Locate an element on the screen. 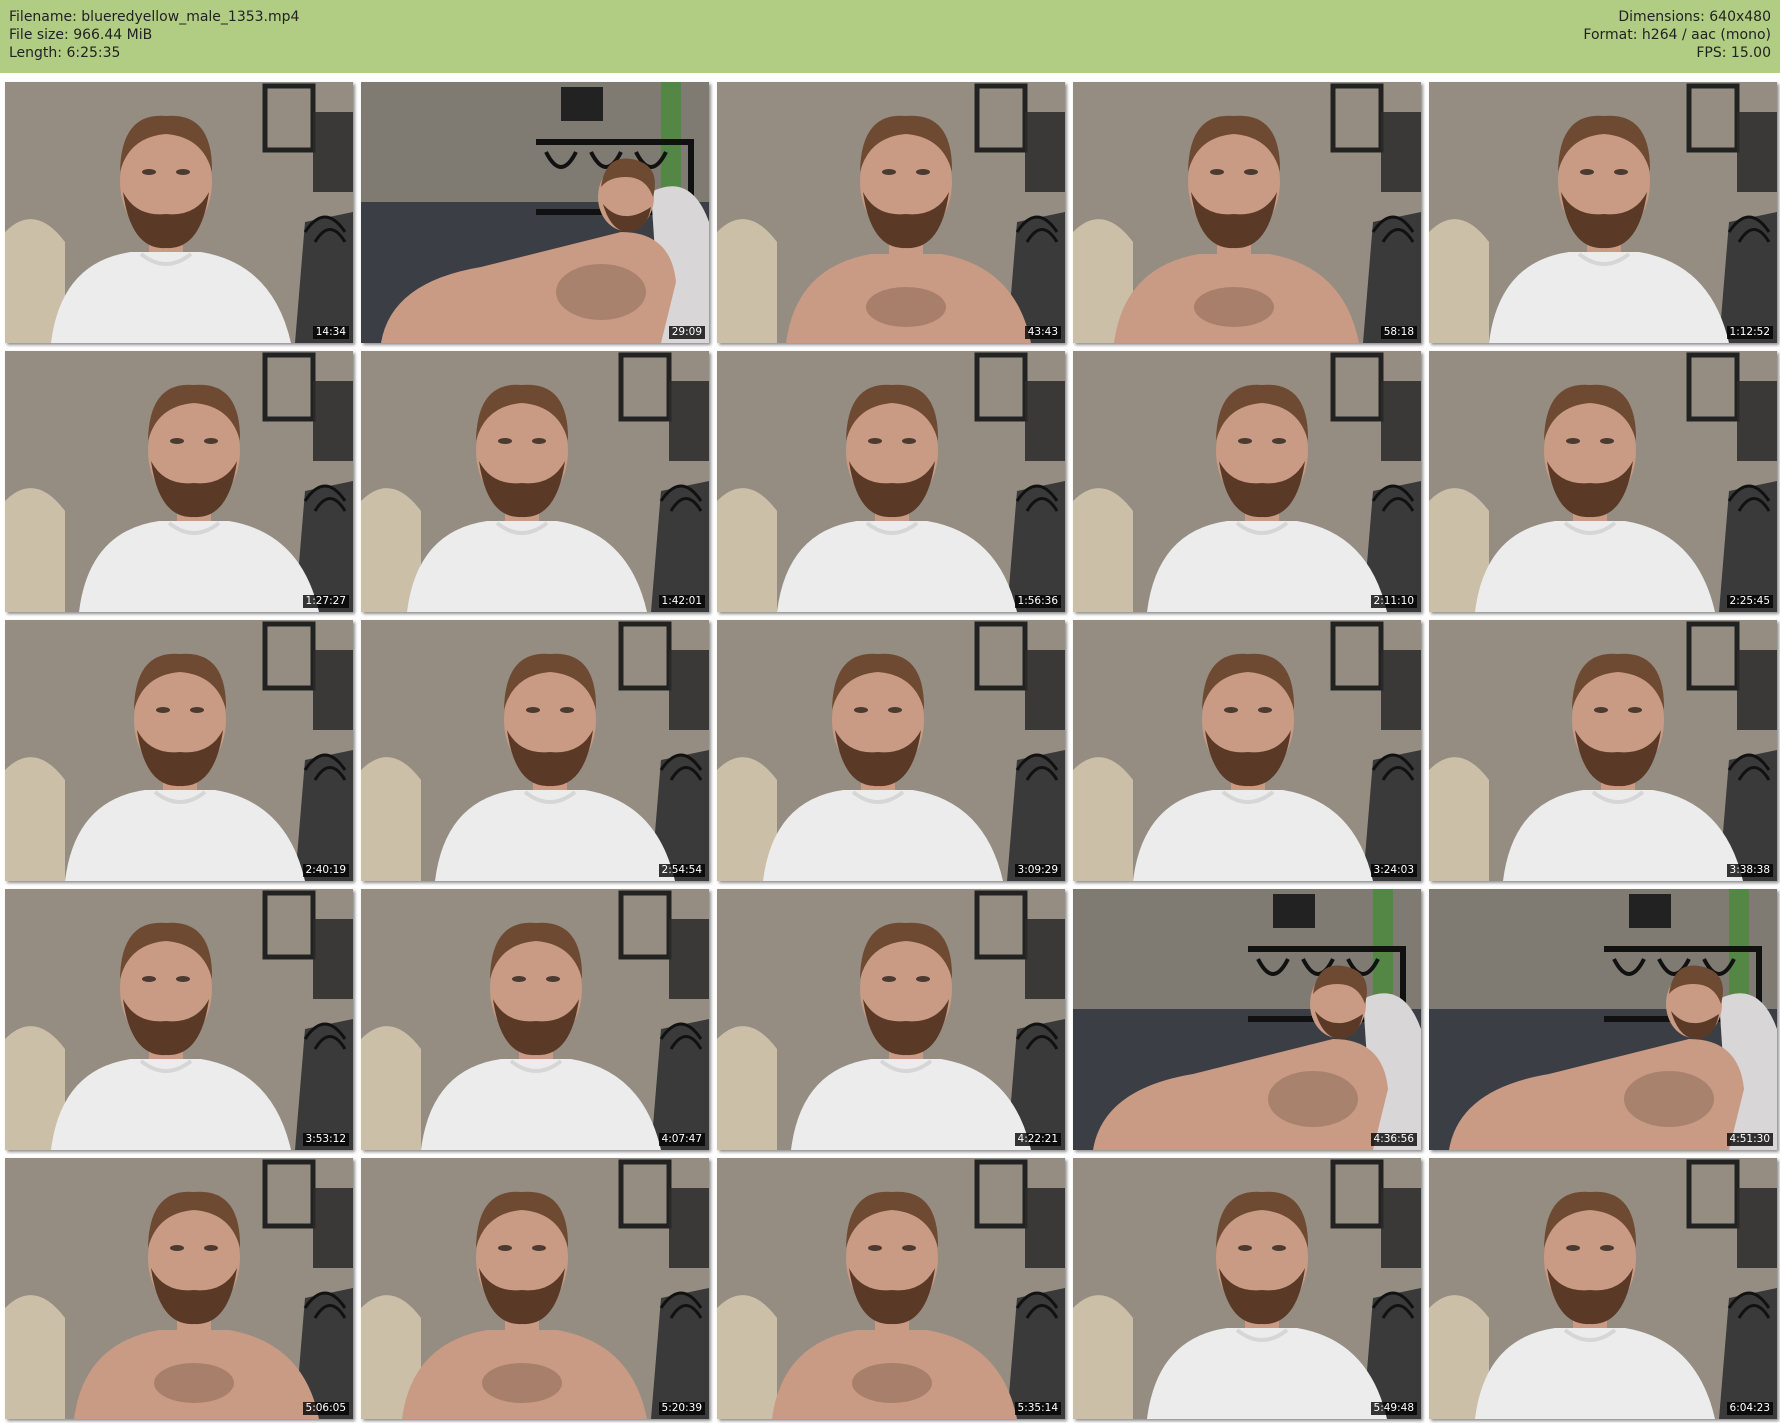  video-thumbnail: 1:42:01 is located at coordinates (535, 481).